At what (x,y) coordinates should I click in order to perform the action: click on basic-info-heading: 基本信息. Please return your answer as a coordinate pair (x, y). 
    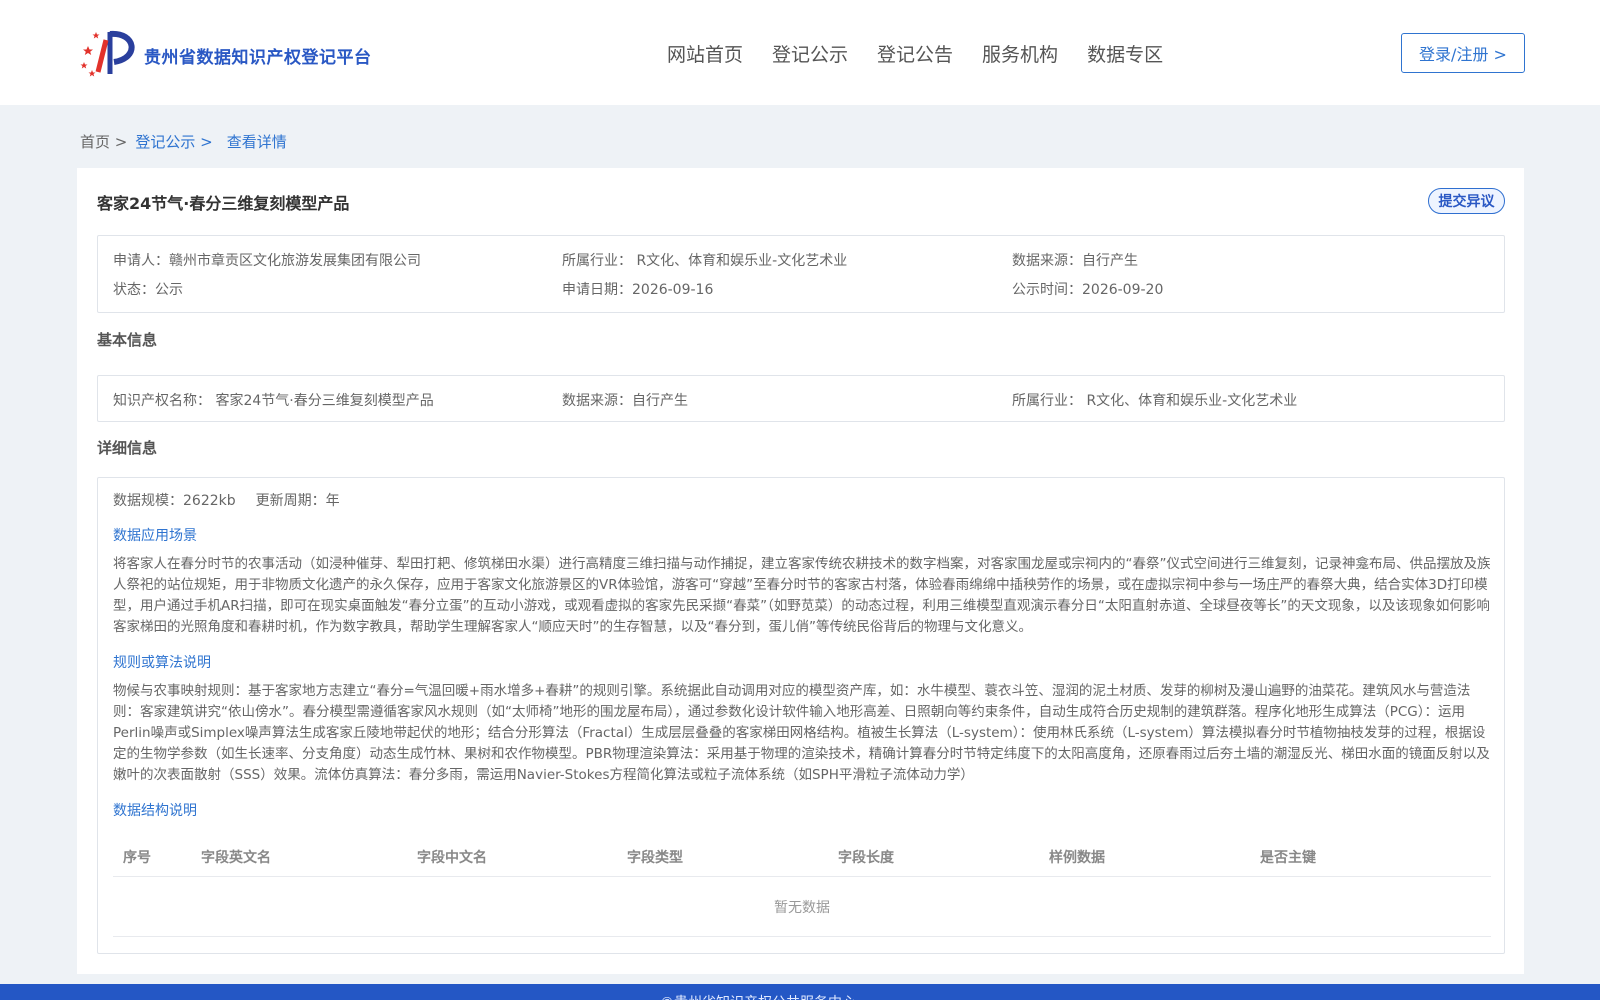
    Looking at the image, I should click on (127, 340).